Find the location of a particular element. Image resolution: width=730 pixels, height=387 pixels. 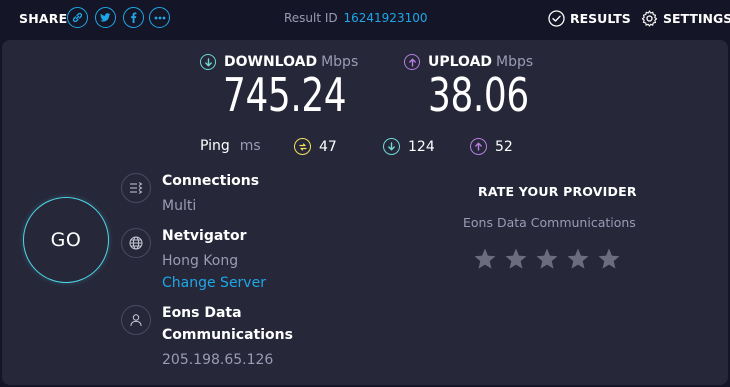

server-location: Hong Kong is located at coordinates (200, 261).